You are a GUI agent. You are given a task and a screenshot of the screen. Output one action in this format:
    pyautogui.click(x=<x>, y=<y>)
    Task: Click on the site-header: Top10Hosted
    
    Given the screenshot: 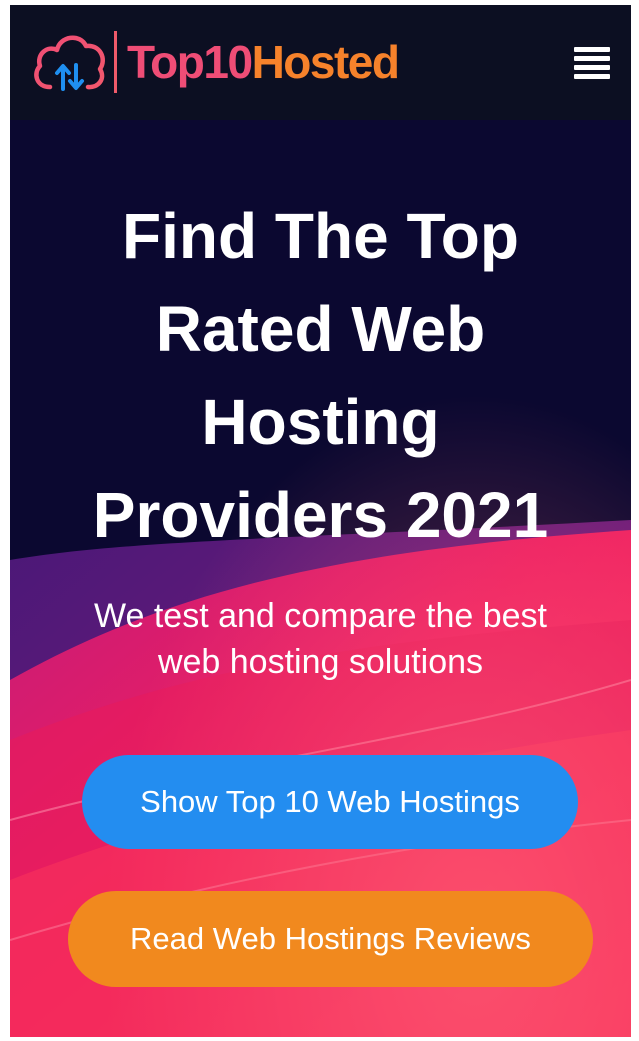 What is the action you would take?
    pyautogui.click(x=320, y=62)
    